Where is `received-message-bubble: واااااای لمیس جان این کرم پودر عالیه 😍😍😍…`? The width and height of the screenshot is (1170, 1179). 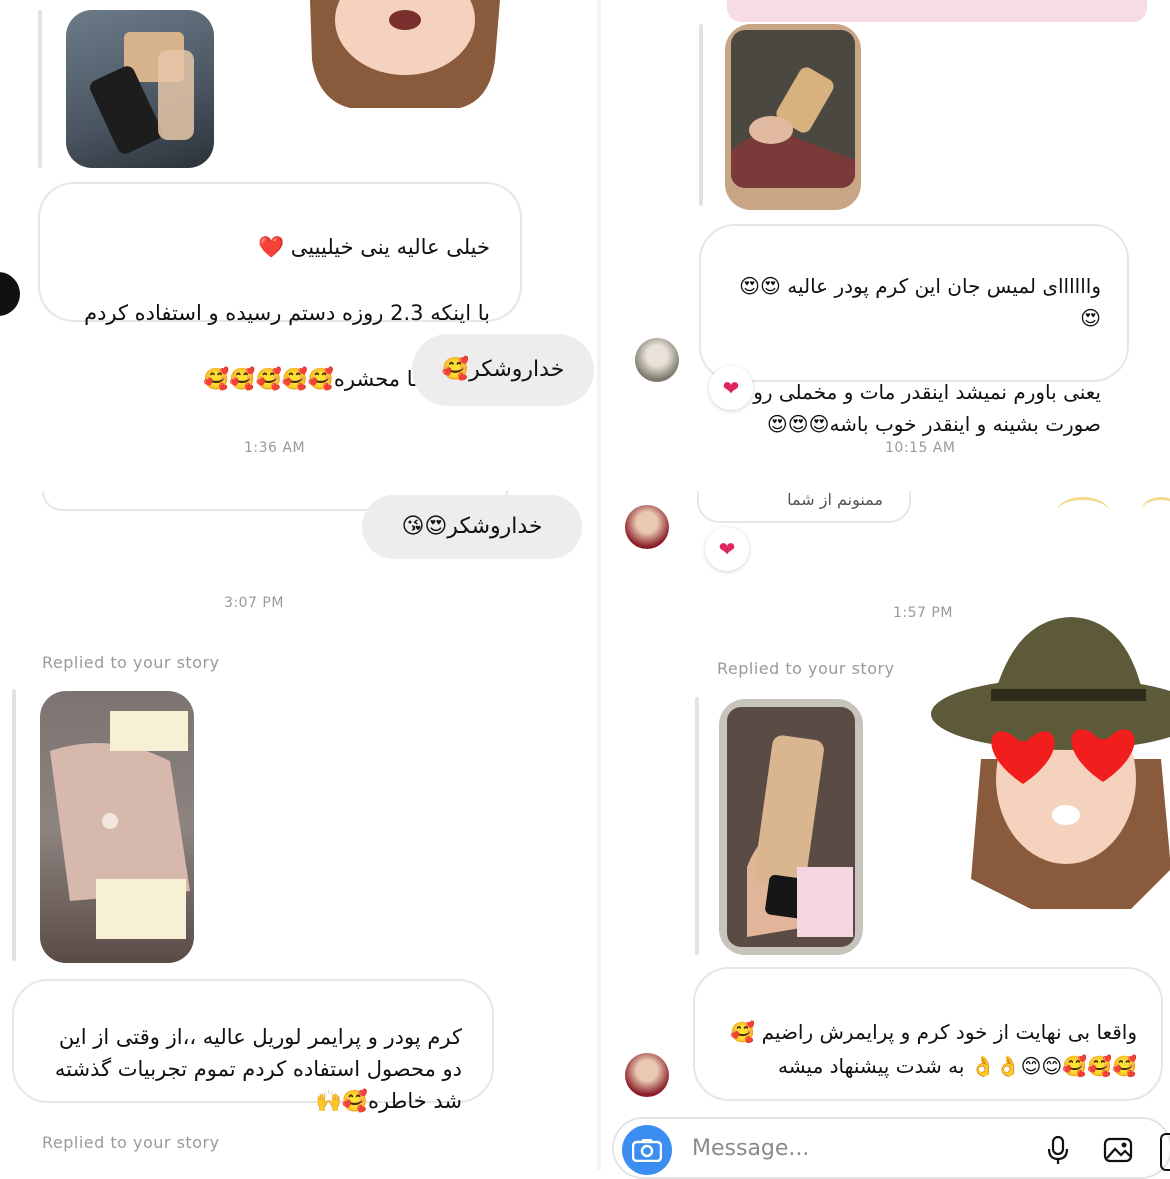
received-message-bubble: واااااای لمیس جان این کرم پودر عالیه 😍😍😍… is located at coordinates (914, 330).